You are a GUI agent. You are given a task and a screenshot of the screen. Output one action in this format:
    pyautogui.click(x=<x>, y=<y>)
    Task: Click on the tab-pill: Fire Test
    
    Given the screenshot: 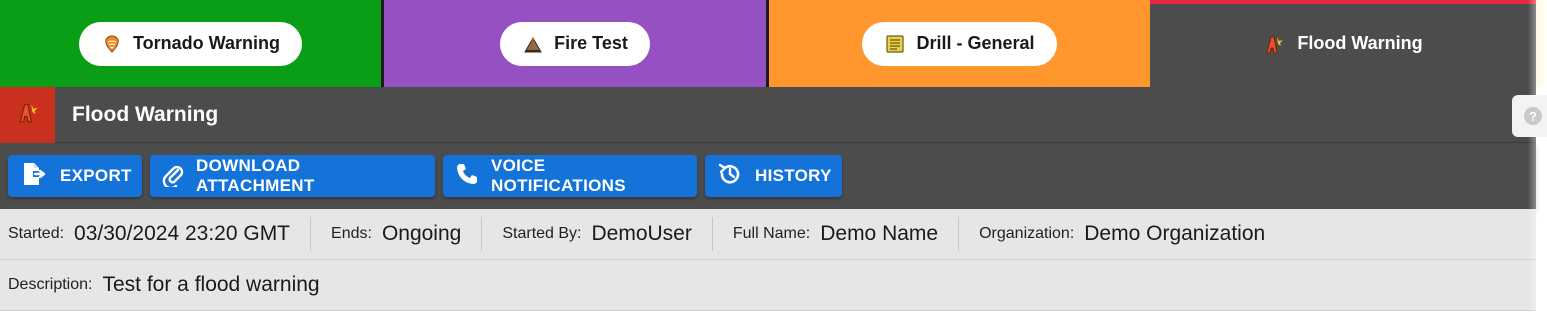 What is the action you would take?
    pyautogui.click(x=575, y=43)
    